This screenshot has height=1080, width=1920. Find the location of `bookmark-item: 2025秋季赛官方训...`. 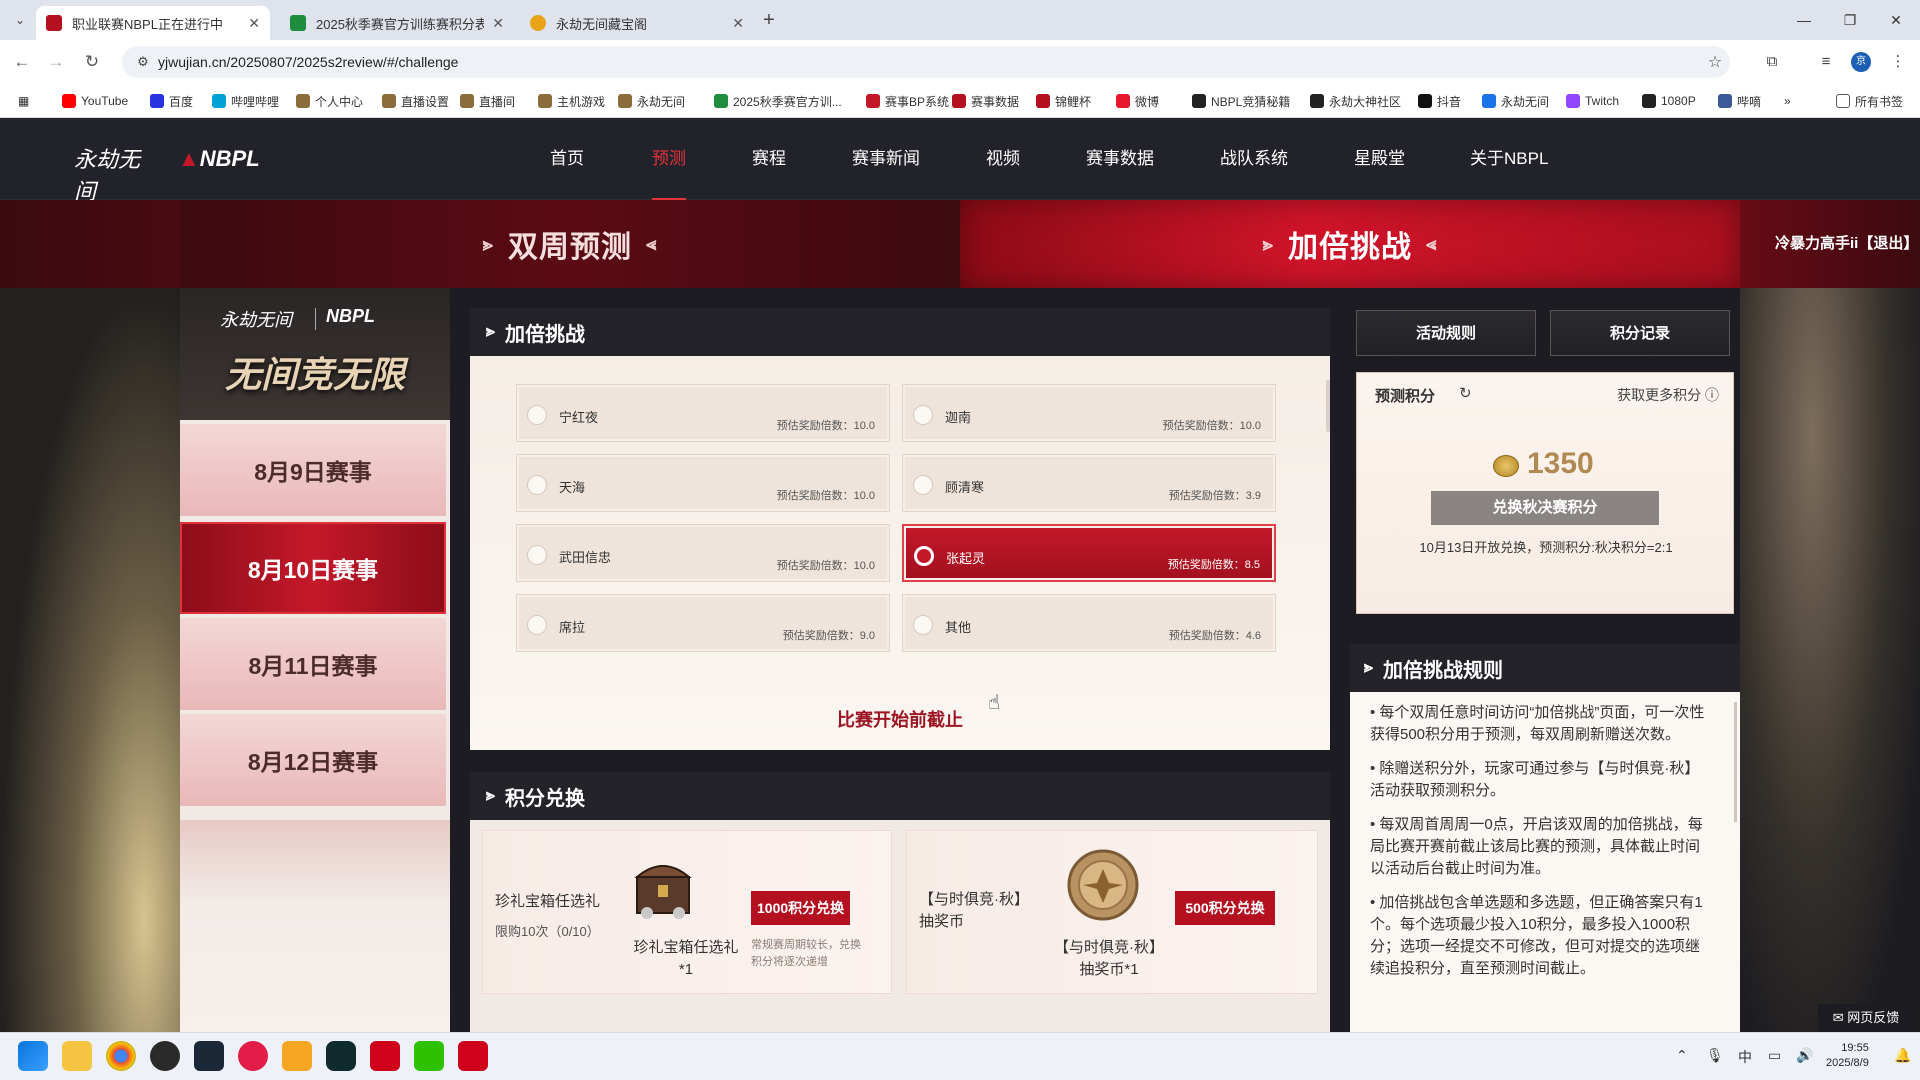

bookmark-item: 2025秋季赛官方训... is located at coordinates (778, 101).